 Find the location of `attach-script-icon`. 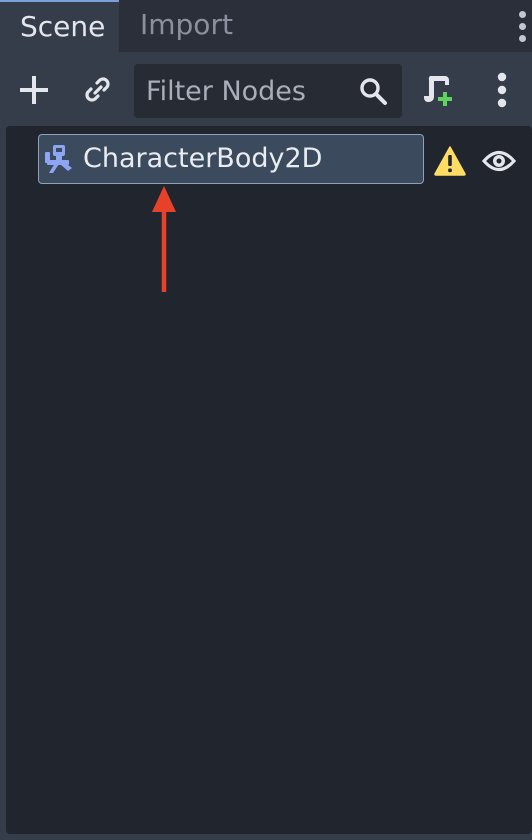

attach-script-icon is located at coordinates (438, 91).